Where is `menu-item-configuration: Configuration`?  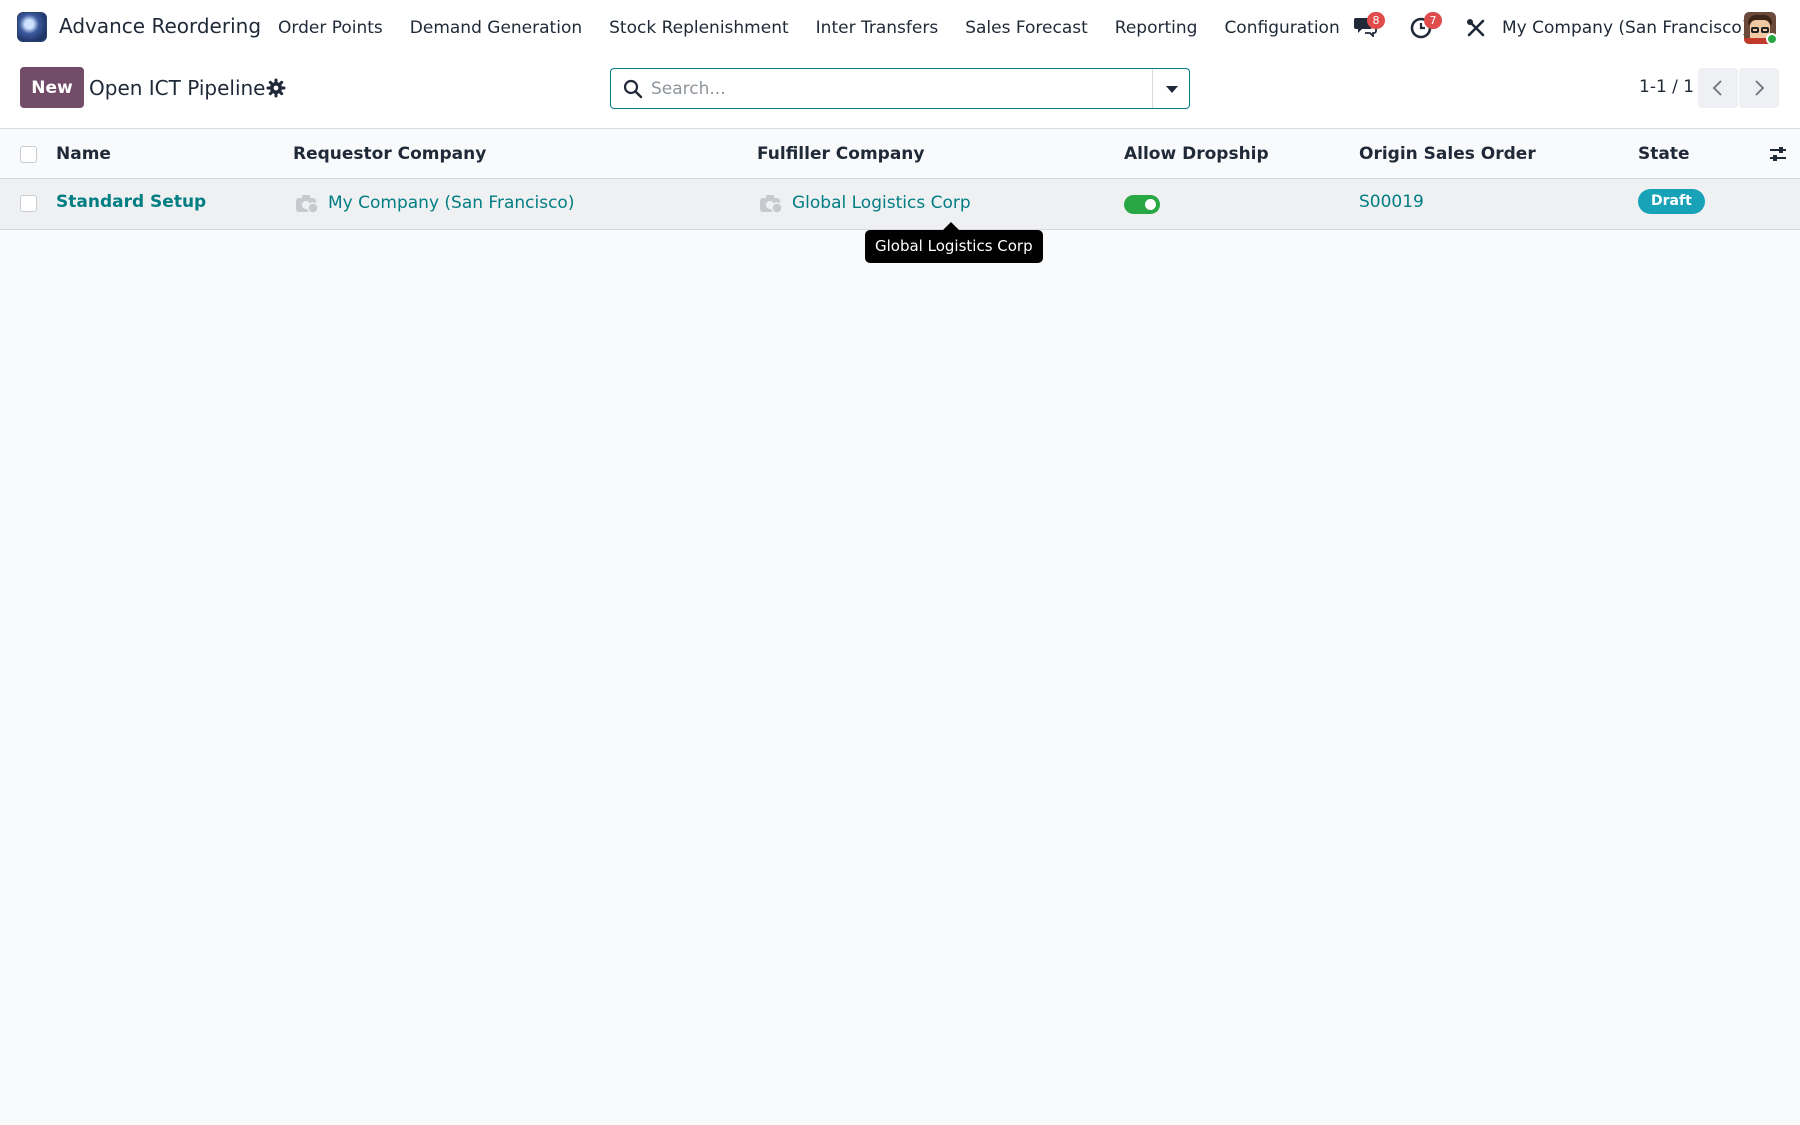 menu-item-configuration: Configuration is located at coordinates (1281, 28).